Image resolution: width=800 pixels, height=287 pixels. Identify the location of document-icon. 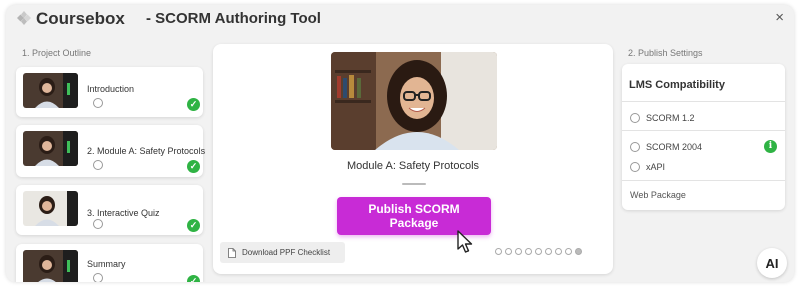
(232, 252).